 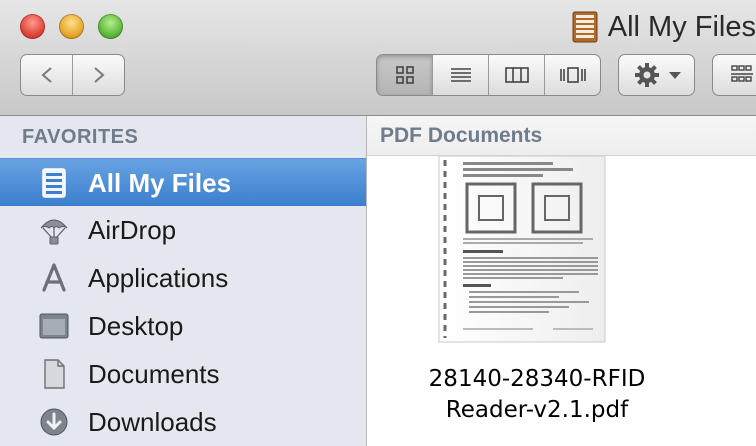 I want to click on list-view-icon, so click(x=460, y=75).